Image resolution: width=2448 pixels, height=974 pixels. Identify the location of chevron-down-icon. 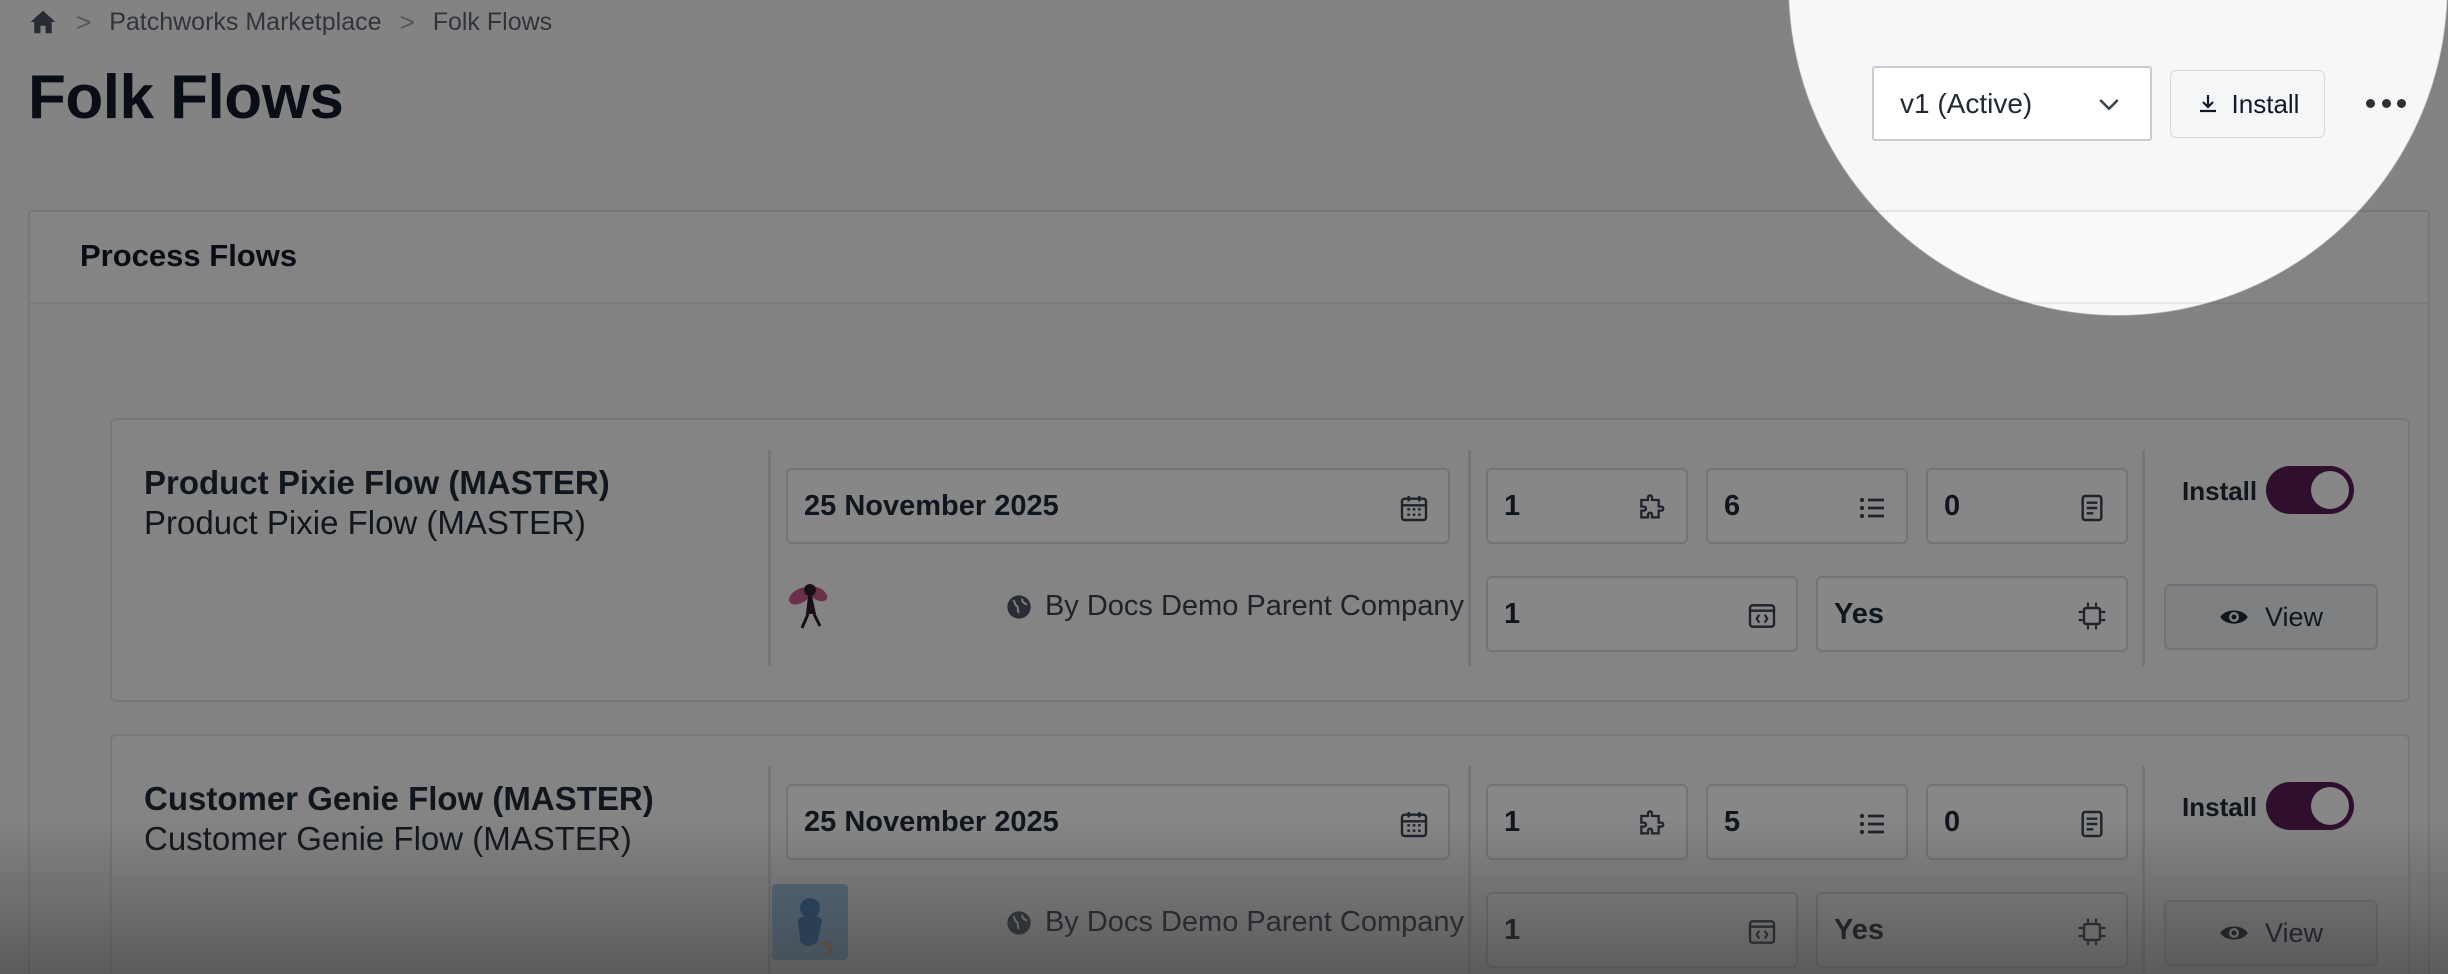
(2109, 105).